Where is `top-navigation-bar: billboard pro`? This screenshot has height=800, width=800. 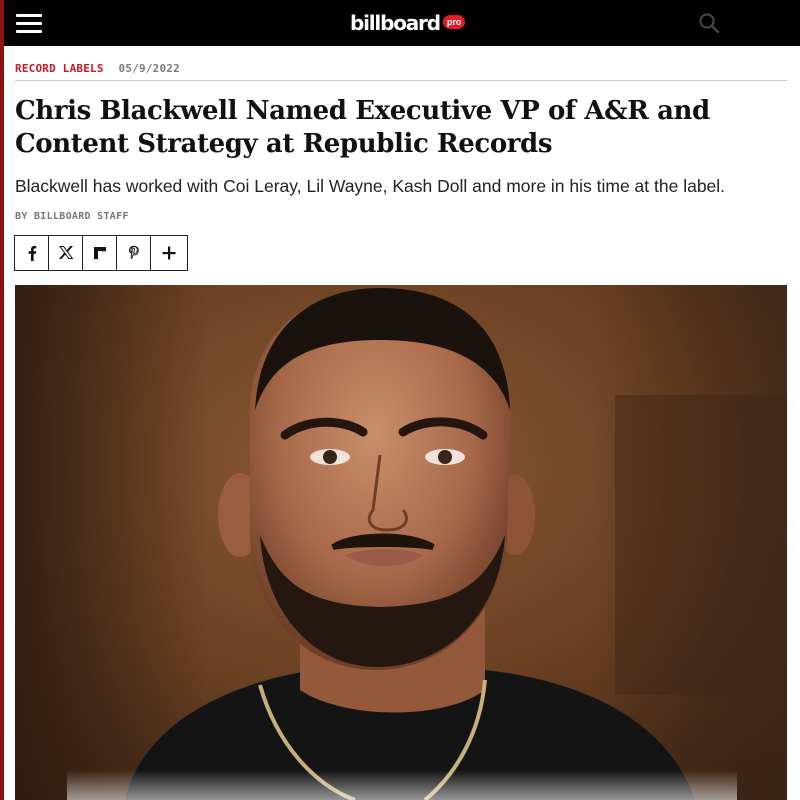
top-navigation-bar: billboard pro is located at coordinates (402, 23).